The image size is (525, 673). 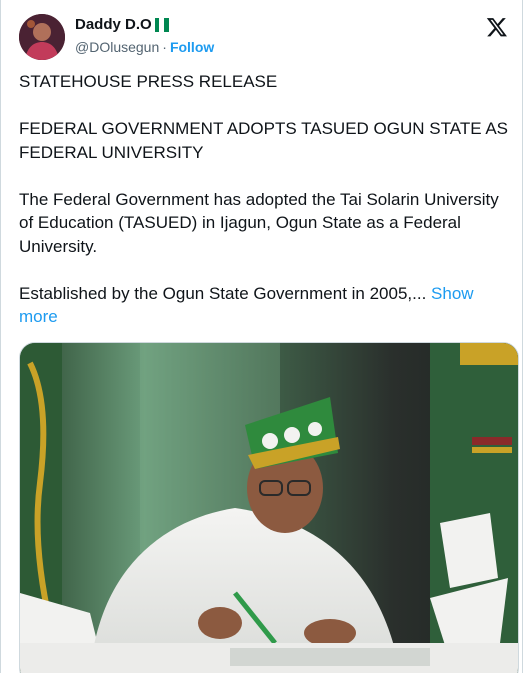 What do you see at coordinates (144, 25) in the screenshot?
I see `author-display-name: Daddy D.O` at bounding box center [144, 25].